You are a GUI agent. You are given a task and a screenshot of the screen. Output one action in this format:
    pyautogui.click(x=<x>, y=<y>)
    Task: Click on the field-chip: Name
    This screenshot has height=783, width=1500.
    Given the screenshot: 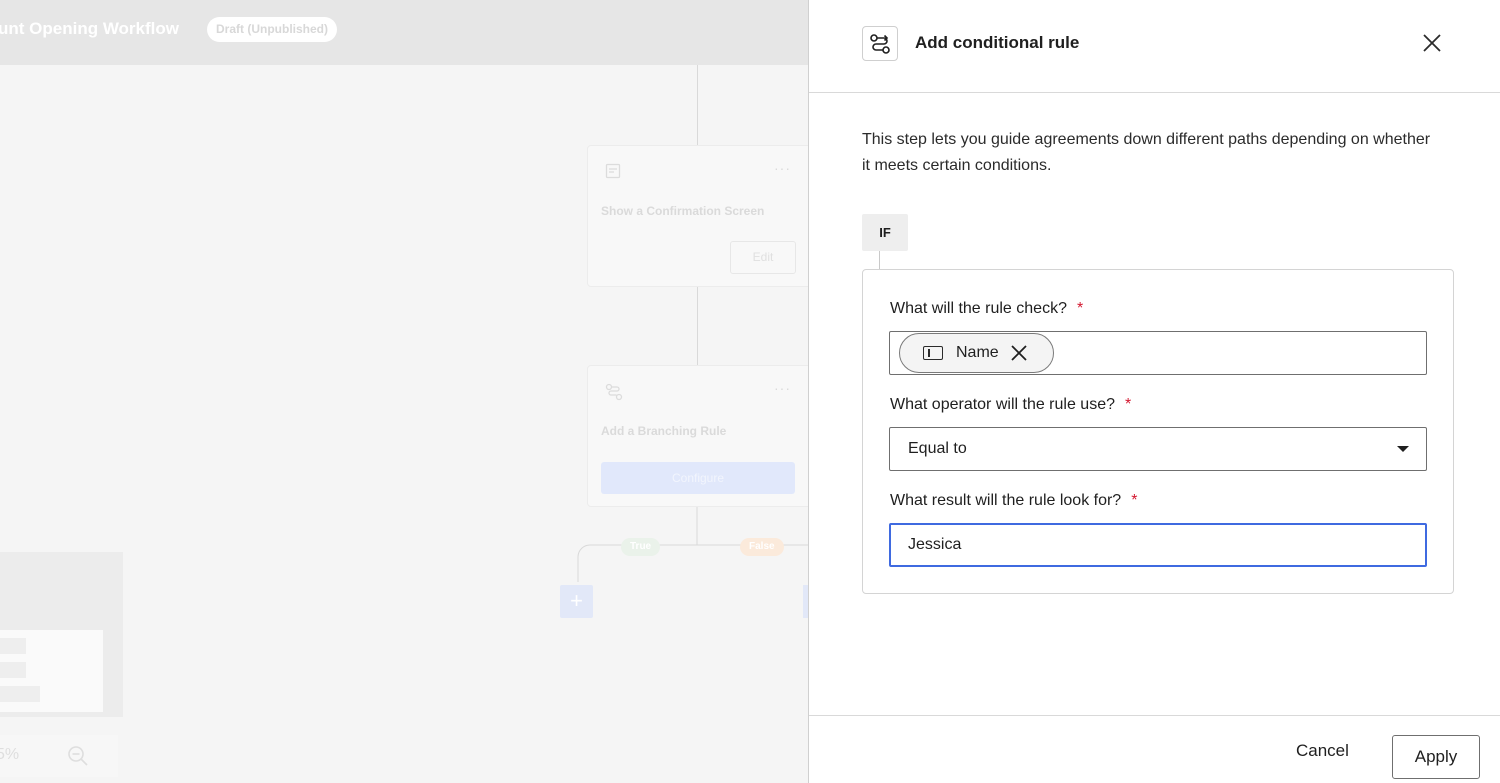 What is the action you would take?
    pyautogui.click(x=976, y=353)
    